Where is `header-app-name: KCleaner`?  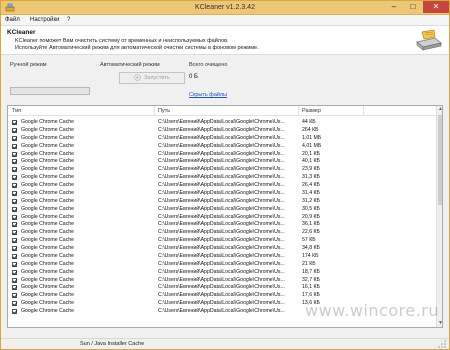 header-app-name: KCleaner is located at coordinates (21, 32).